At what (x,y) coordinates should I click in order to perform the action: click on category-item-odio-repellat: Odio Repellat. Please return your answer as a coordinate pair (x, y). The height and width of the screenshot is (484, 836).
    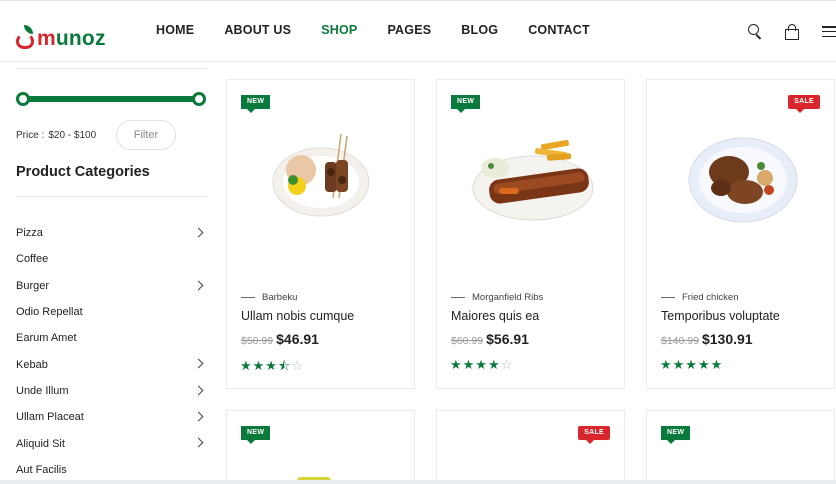
    Looking at the image, I should click on (111, 312).